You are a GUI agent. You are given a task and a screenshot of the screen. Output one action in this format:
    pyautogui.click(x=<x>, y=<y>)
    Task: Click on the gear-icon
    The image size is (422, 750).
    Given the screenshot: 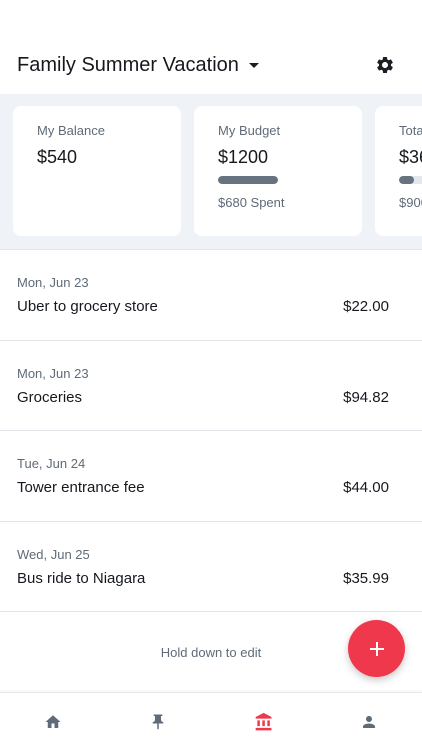 What is the action you would take?
    pyautogui.click(x=385, y=64)
    